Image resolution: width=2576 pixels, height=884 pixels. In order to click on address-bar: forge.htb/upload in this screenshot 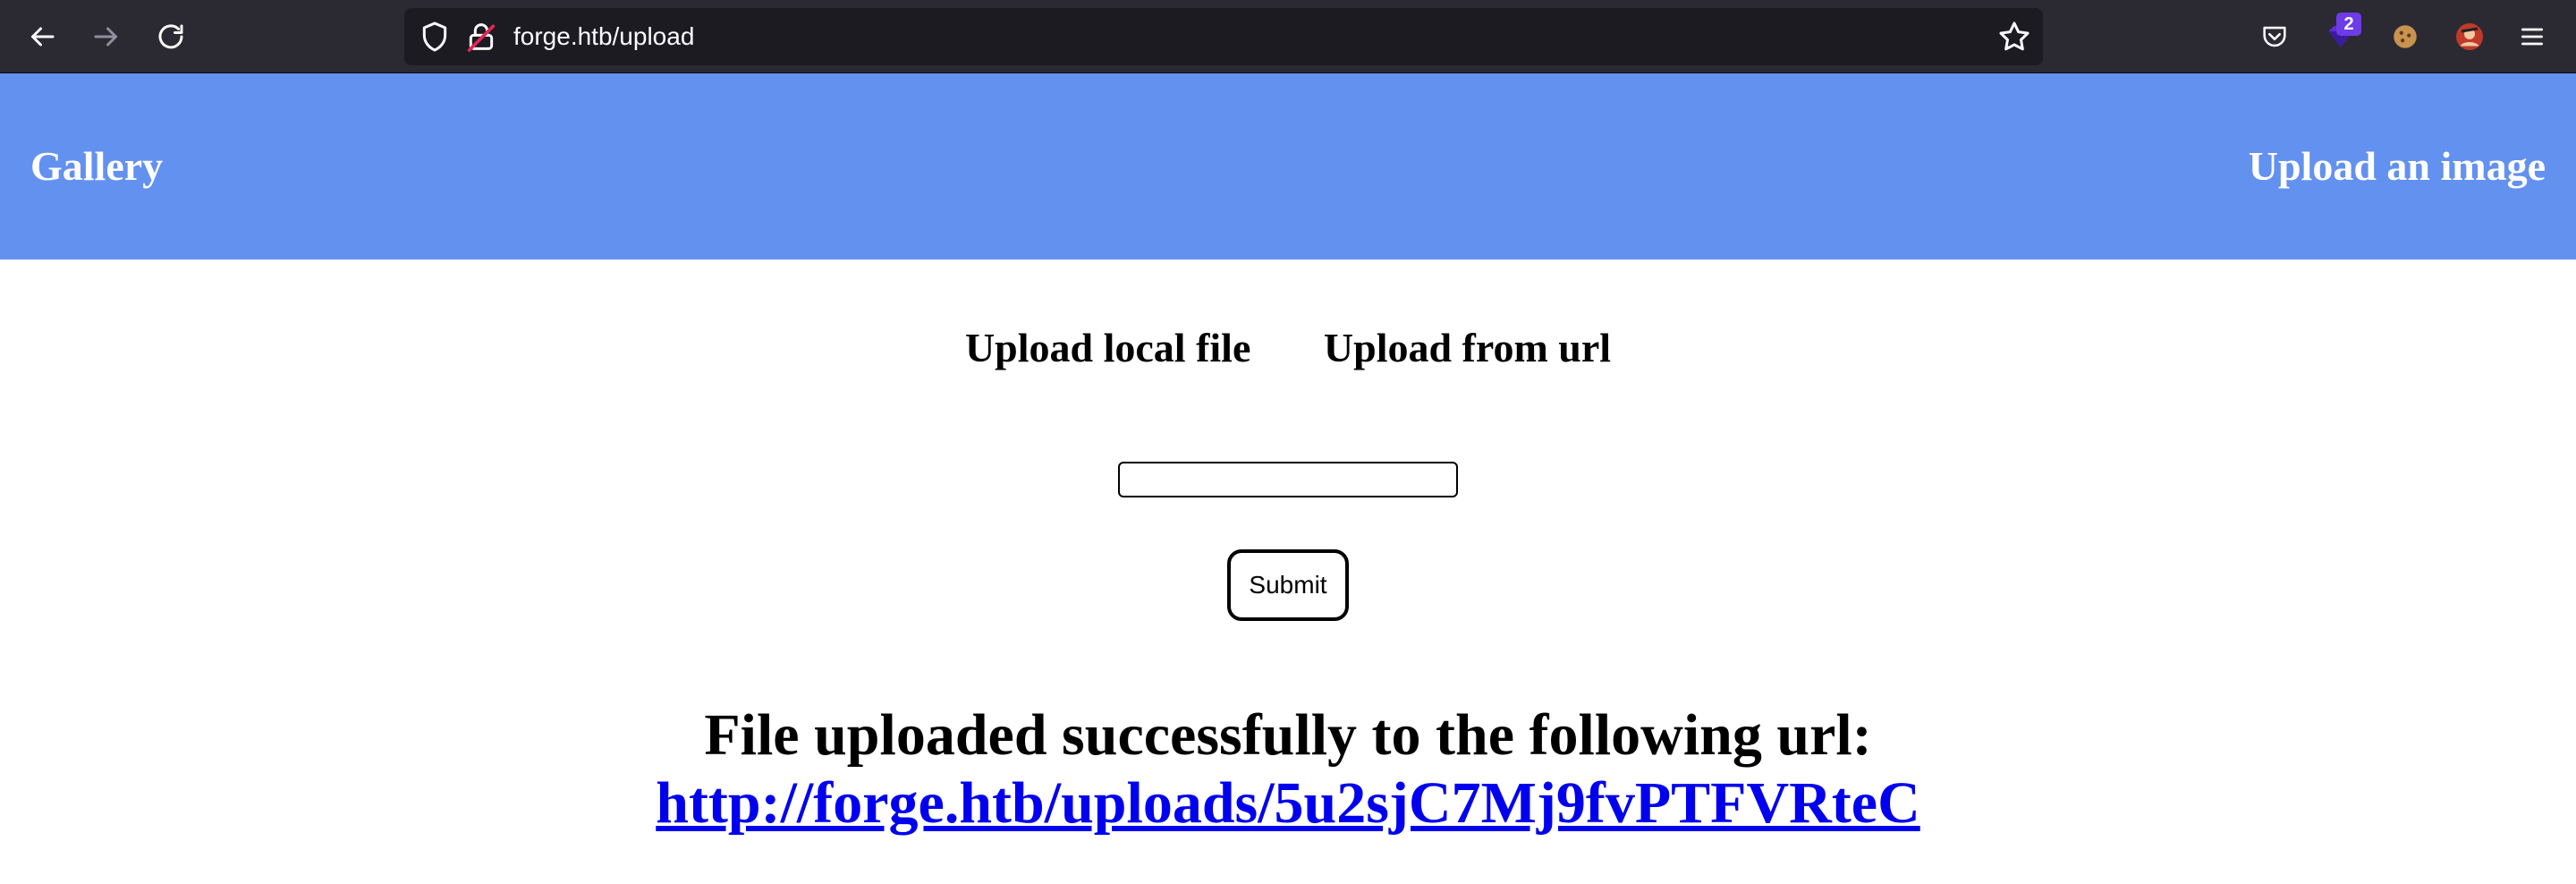, I will do `click(1223, 36)`.